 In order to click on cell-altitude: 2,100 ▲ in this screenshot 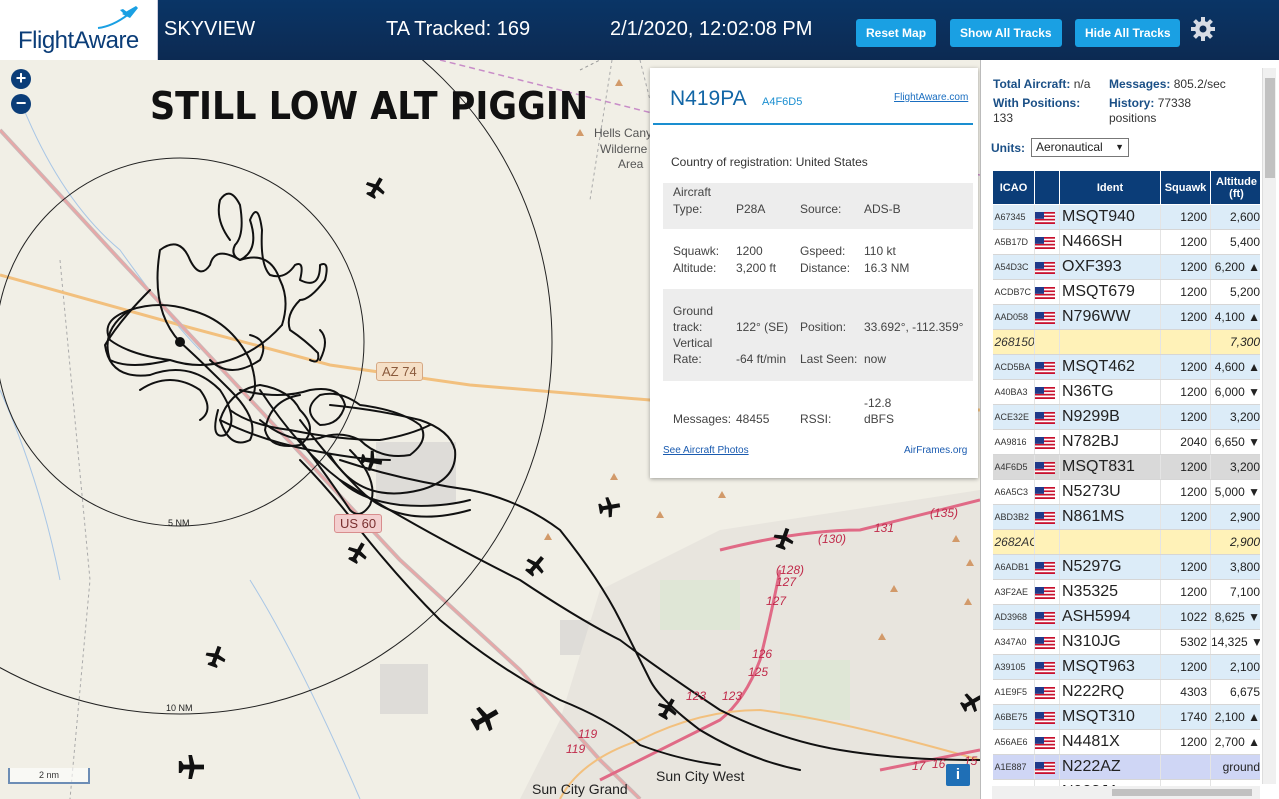, I will do `click(1235, 717)`.